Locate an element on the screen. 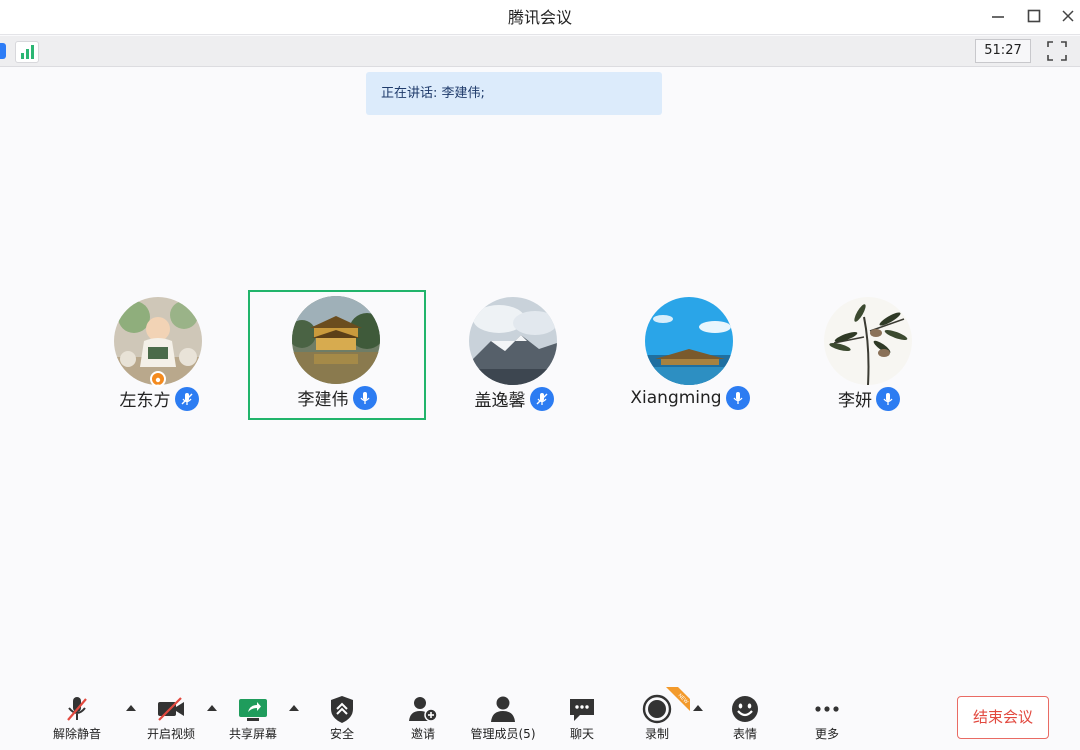 Image resolution: width=1080 pixels, height=750 pixels. fullscreen-icon is located at coordinates (1057, 51).